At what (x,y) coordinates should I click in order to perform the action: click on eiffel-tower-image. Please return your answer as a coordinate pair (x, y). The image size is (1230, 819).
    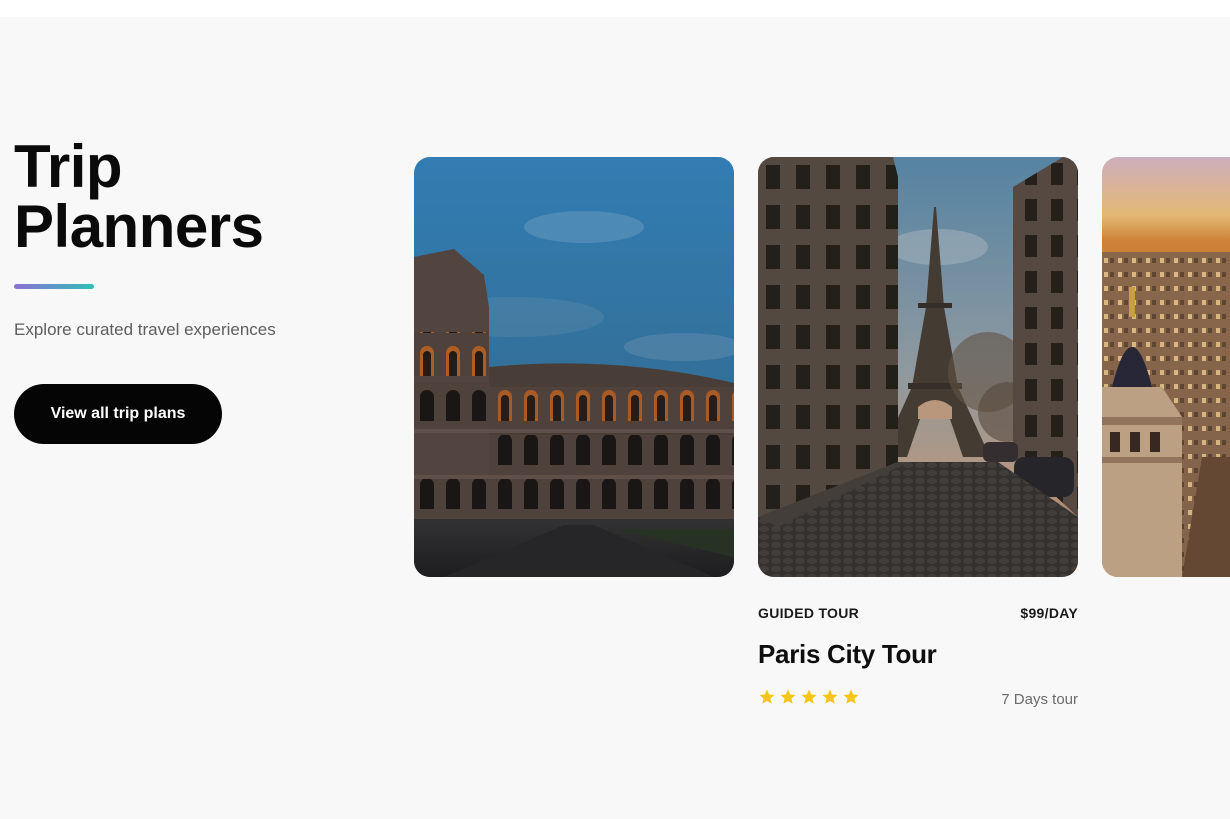
    Looking at the image, I should click on (918, 367).